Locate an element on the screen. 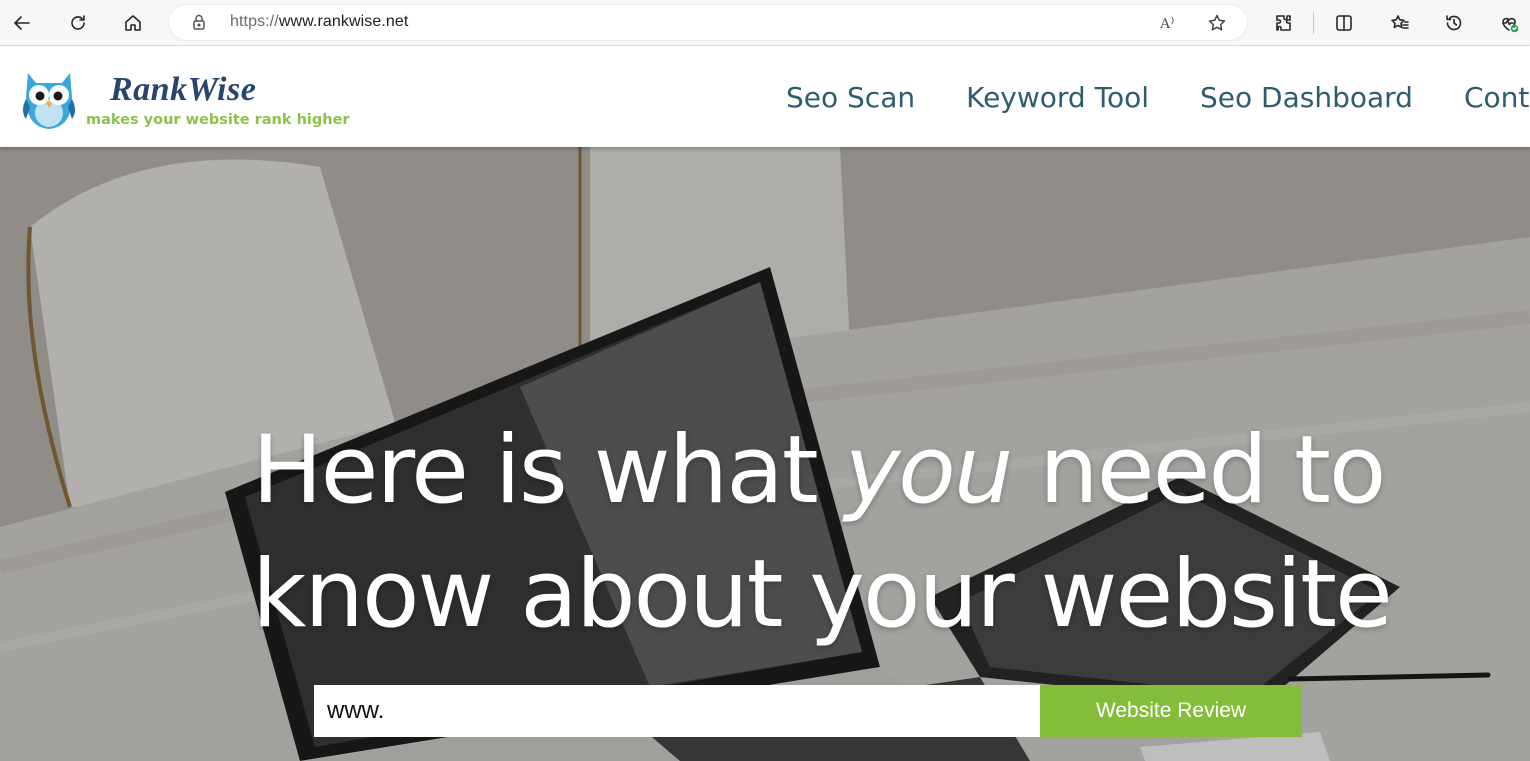 The height and width of the screenshot is (761, 1530). headline-emphasis: you is located at coordinates (929, 470).